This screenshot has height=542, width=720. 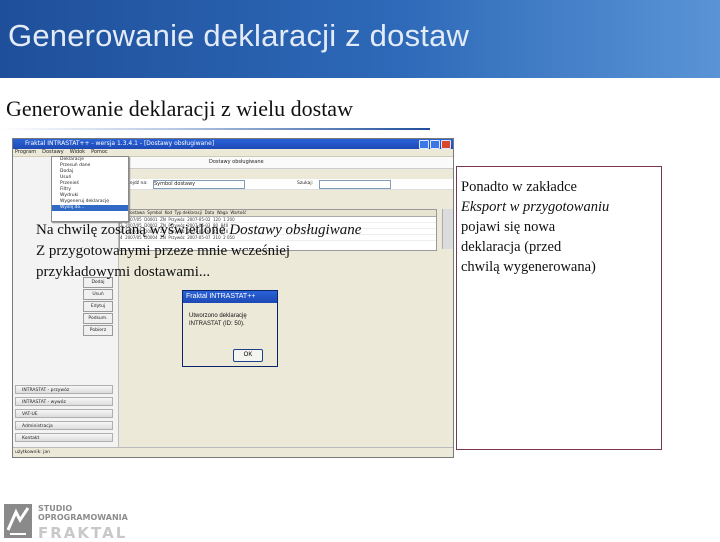 What do you see at coordinates (133, 230) in the screenshot?
I see `overlay-line1: Na chwilę zostaną wyświetlone` at bounding box center [133, 230].